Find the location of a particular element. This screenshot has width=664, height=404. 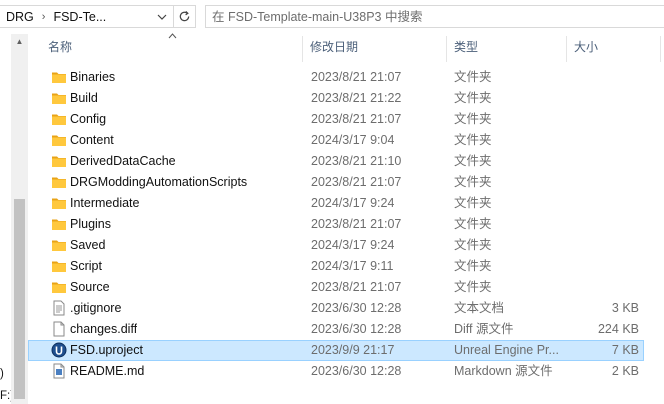

search-box is located at coordinates (434, 16).